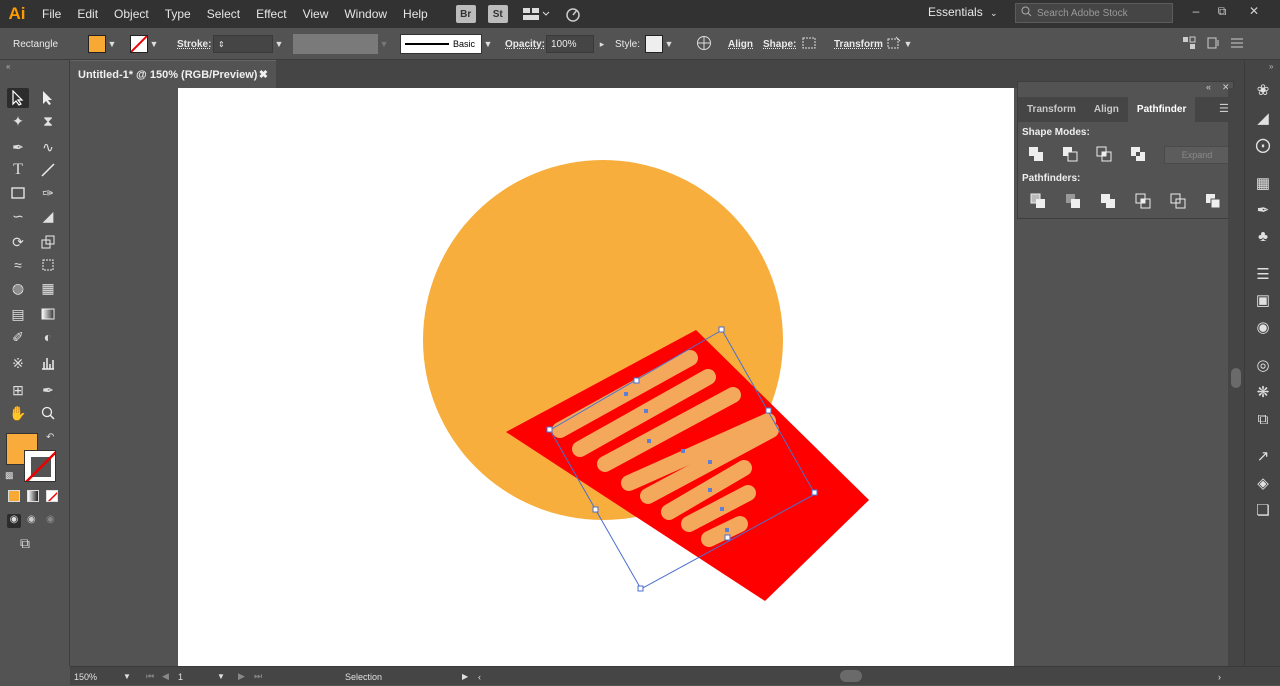  Describe the element at coordinates (48, 314) in the screenshot. I see `gradient-tool-icon` at that location.